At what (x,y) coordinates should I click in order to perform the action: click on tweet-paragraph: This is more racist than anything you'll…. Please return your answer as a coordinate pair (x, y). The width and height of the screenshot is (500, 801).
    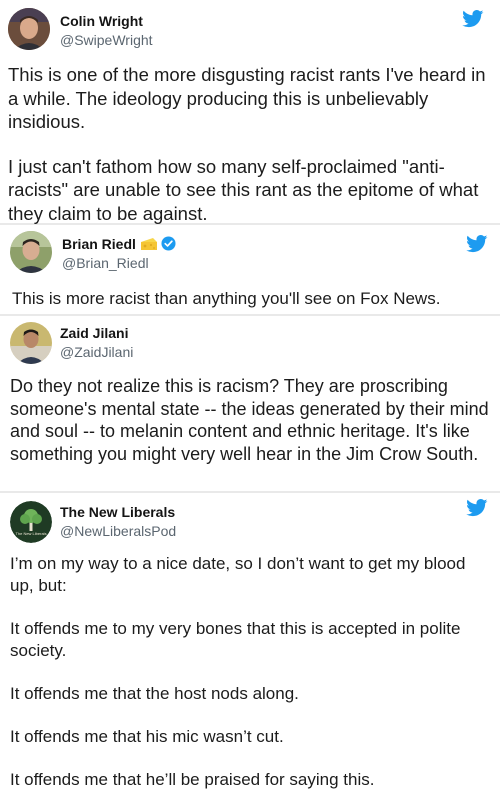
    Looking at the image, I should click on (226, 298).